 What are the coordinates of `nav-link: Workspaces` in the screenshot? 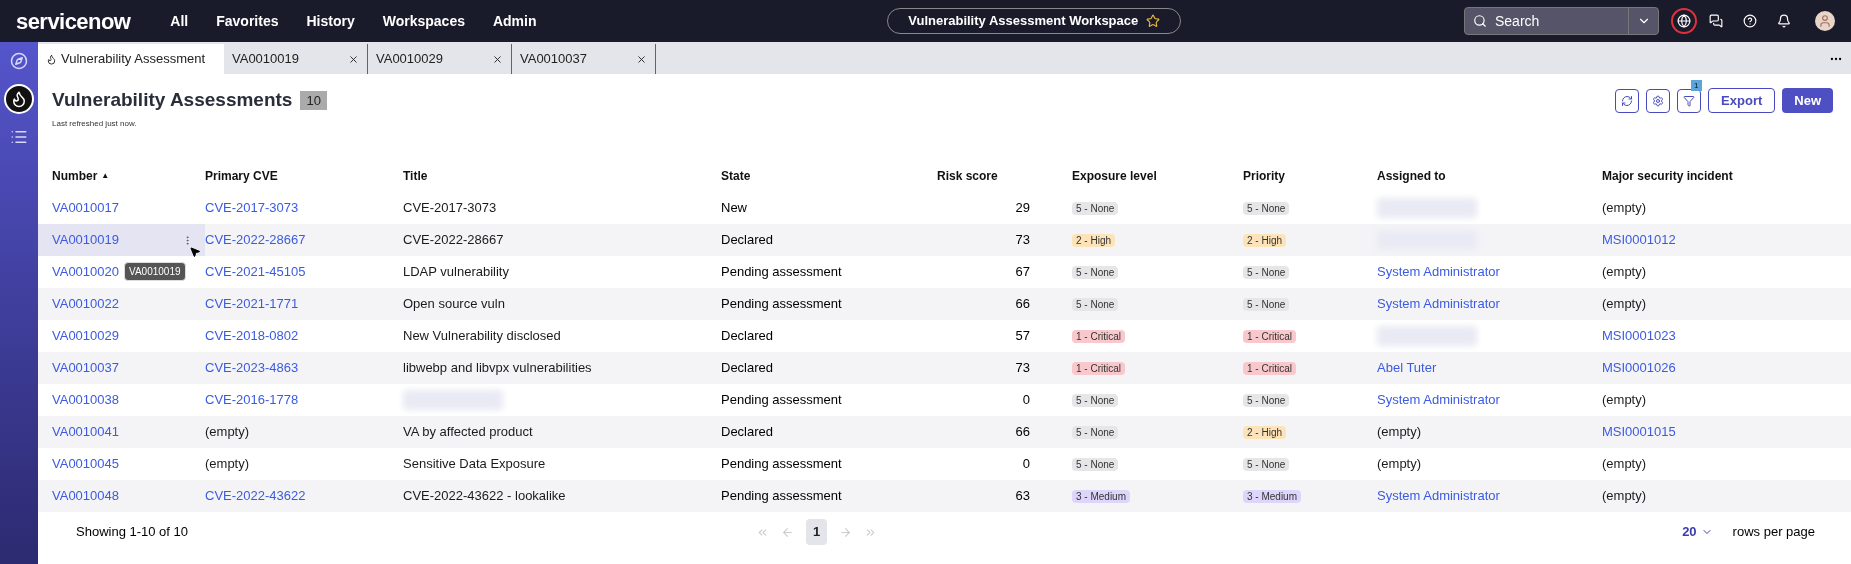 It's located at (423, 21).